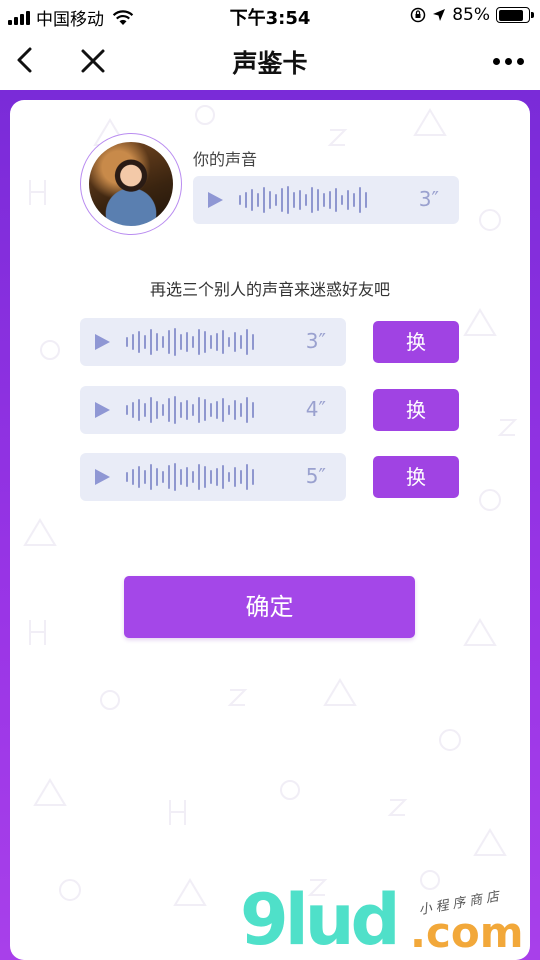 The height and width of the screenshot is (960, 540). Describe the element at coordinates (416, 477) in the screenshot. I see `swap-button-3: 换` at that location.